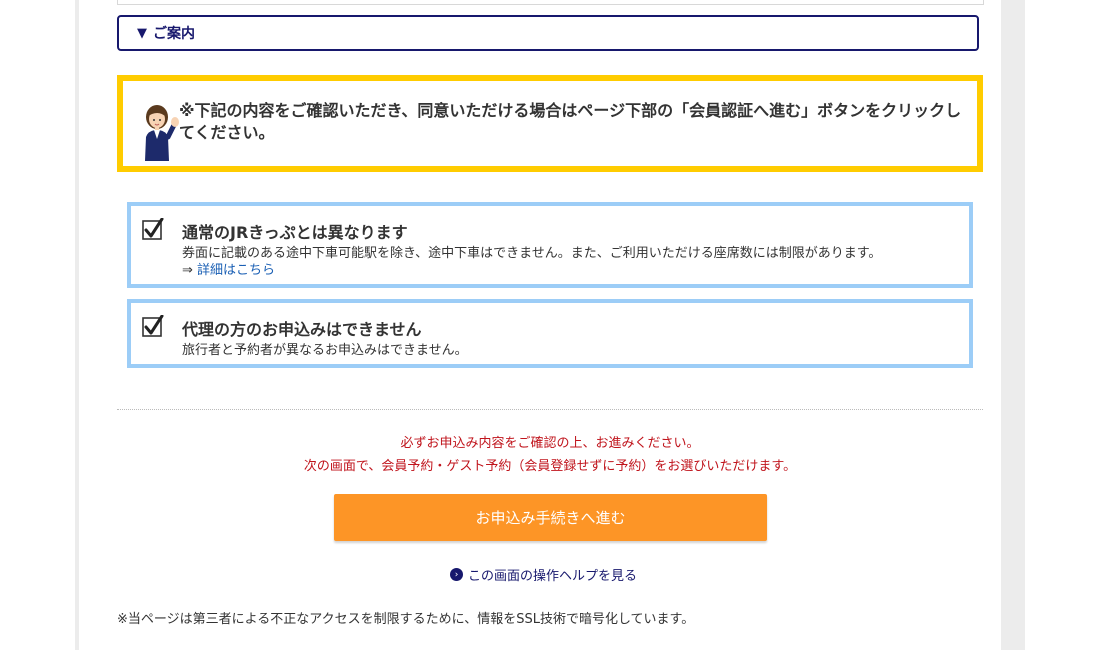 This screenshot has height=650, width=1100. I want to click on confirm-warning: 必ずお申込み内容をご確認の上、お進みください。, so click(550, 443).